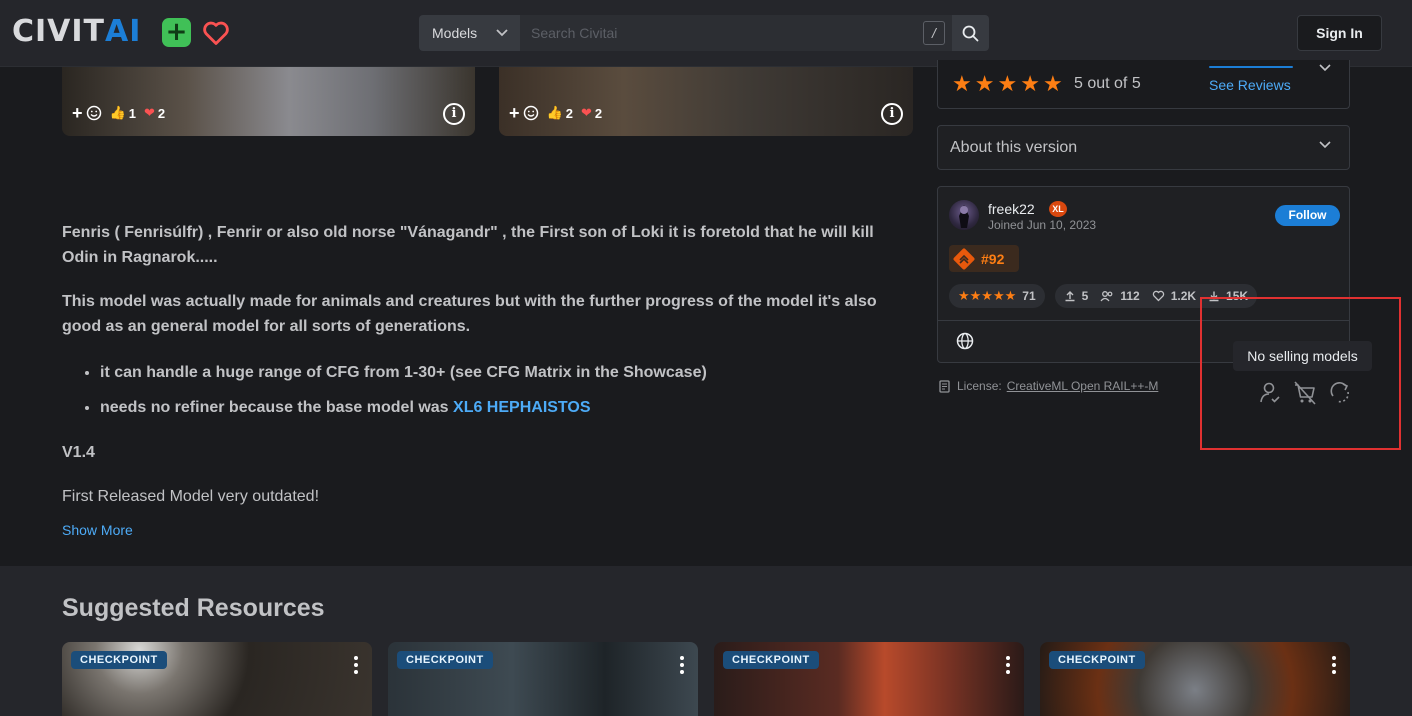 This screenshot has width=1412, height=716. I want to click on showcase-image-2: + 👍 2 ❤ 2 i, so click(706, 101).